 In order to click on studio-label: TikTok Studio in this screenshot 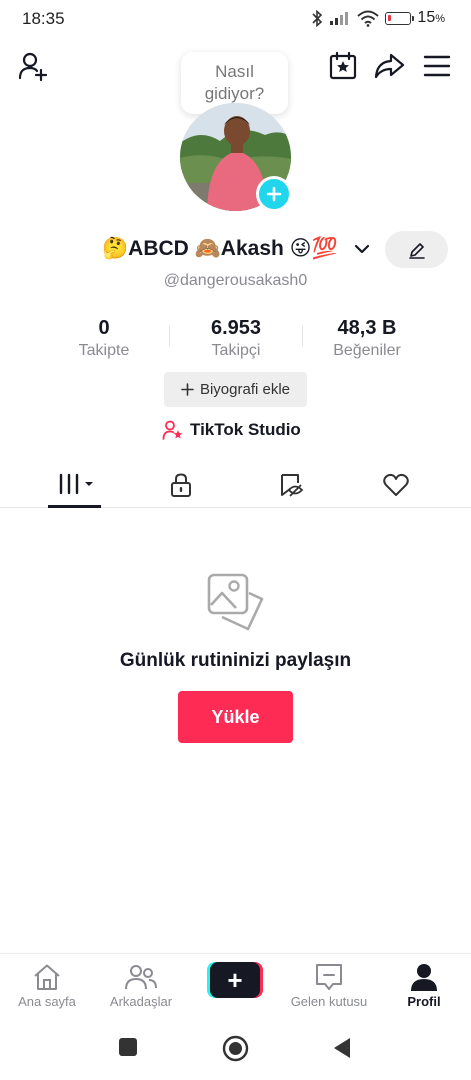, I will do `click(245, 429)`.